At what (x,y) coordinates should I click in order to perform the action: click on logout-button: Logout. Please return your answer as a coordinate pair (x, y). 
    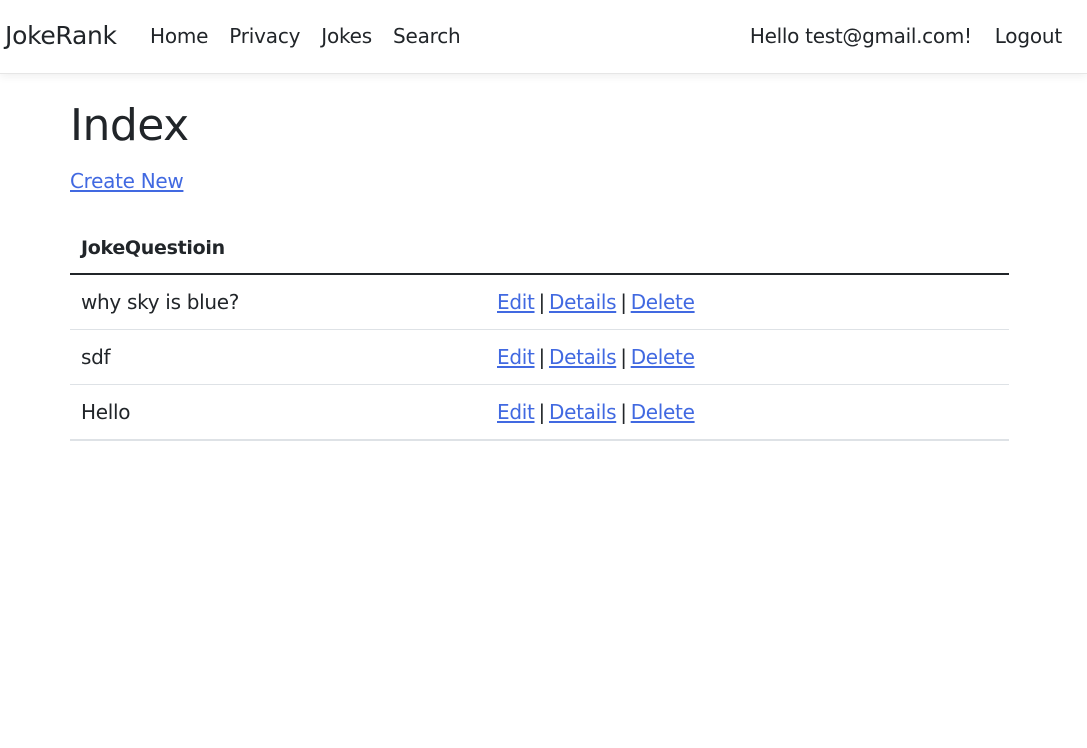
    Looking at the image, I should click on (1028, 36).